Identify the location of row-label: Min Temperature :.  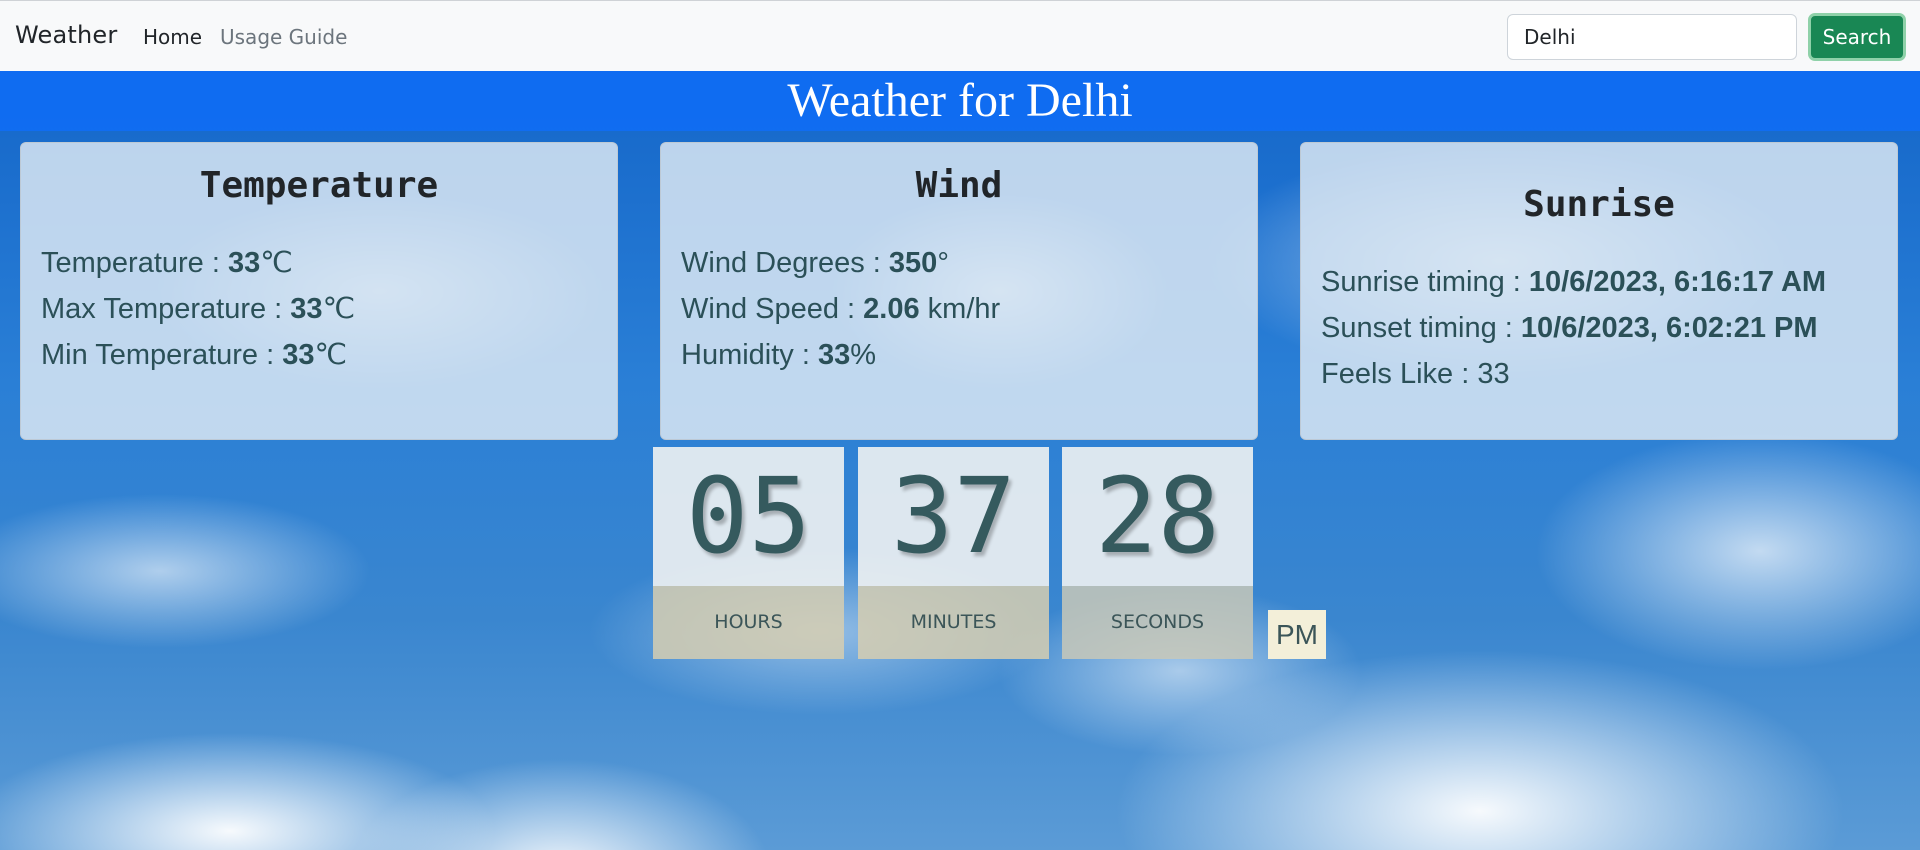
(162, 355).